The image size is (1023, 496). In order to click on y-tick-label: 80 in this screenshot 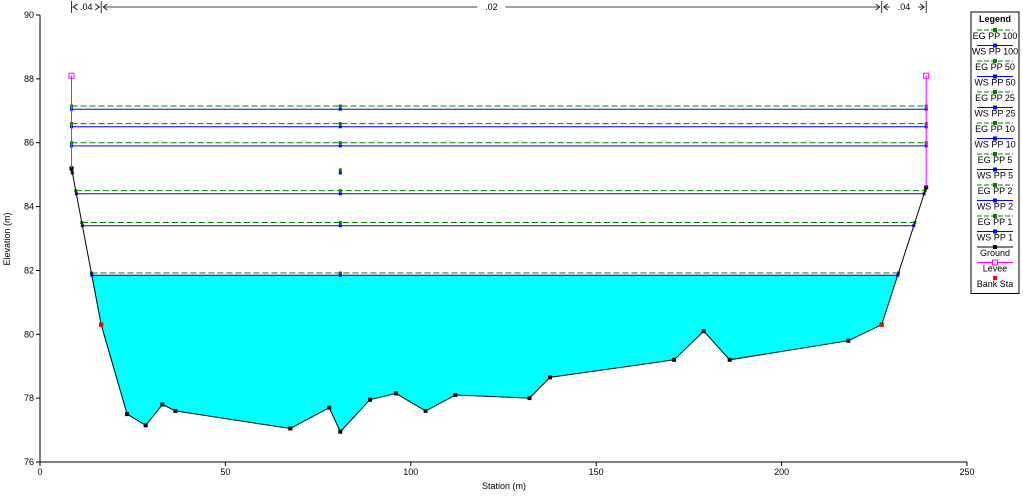, I will do `click(29, 334)`.